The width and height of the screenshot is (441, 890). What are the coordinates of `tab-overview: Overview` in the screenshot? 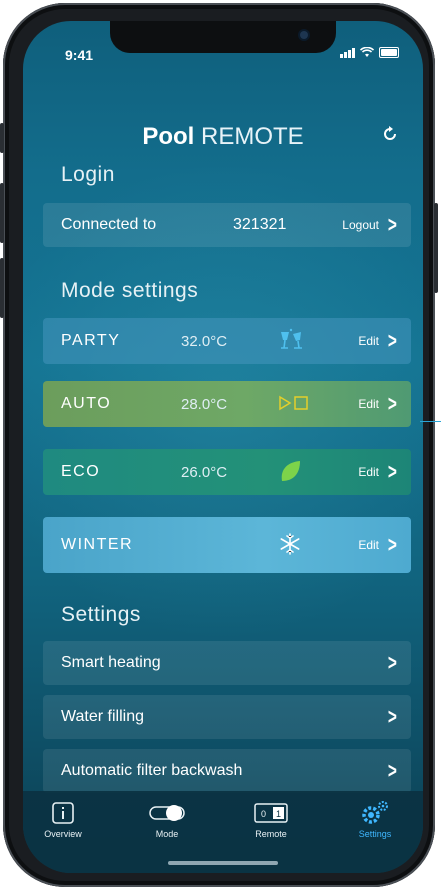 It's located at (63, 820).